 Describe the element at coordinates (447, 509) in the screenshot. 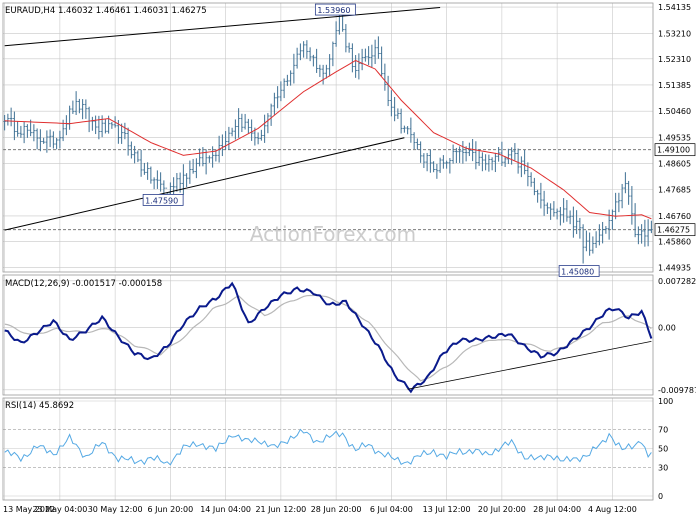

I see `x-tick-label: 13 Jul 12:00` at that location.